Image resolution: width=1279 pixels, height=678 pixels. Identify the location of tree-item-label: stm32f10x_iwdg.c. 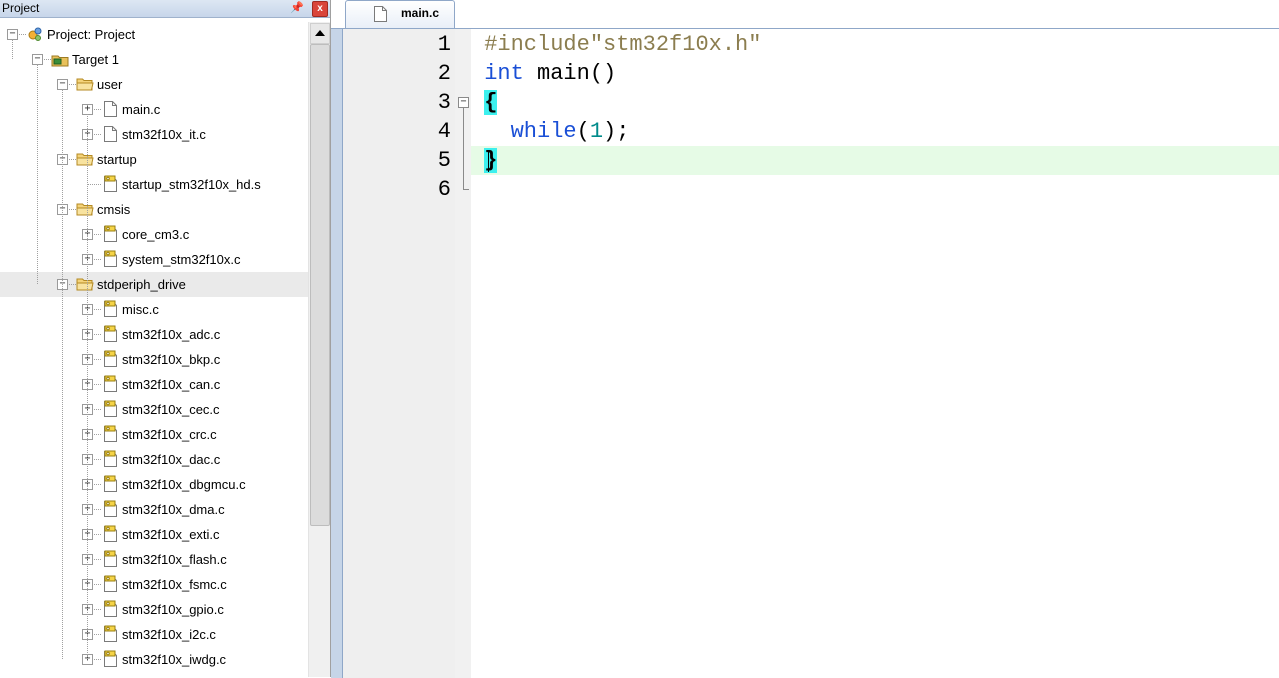
(174, 659).